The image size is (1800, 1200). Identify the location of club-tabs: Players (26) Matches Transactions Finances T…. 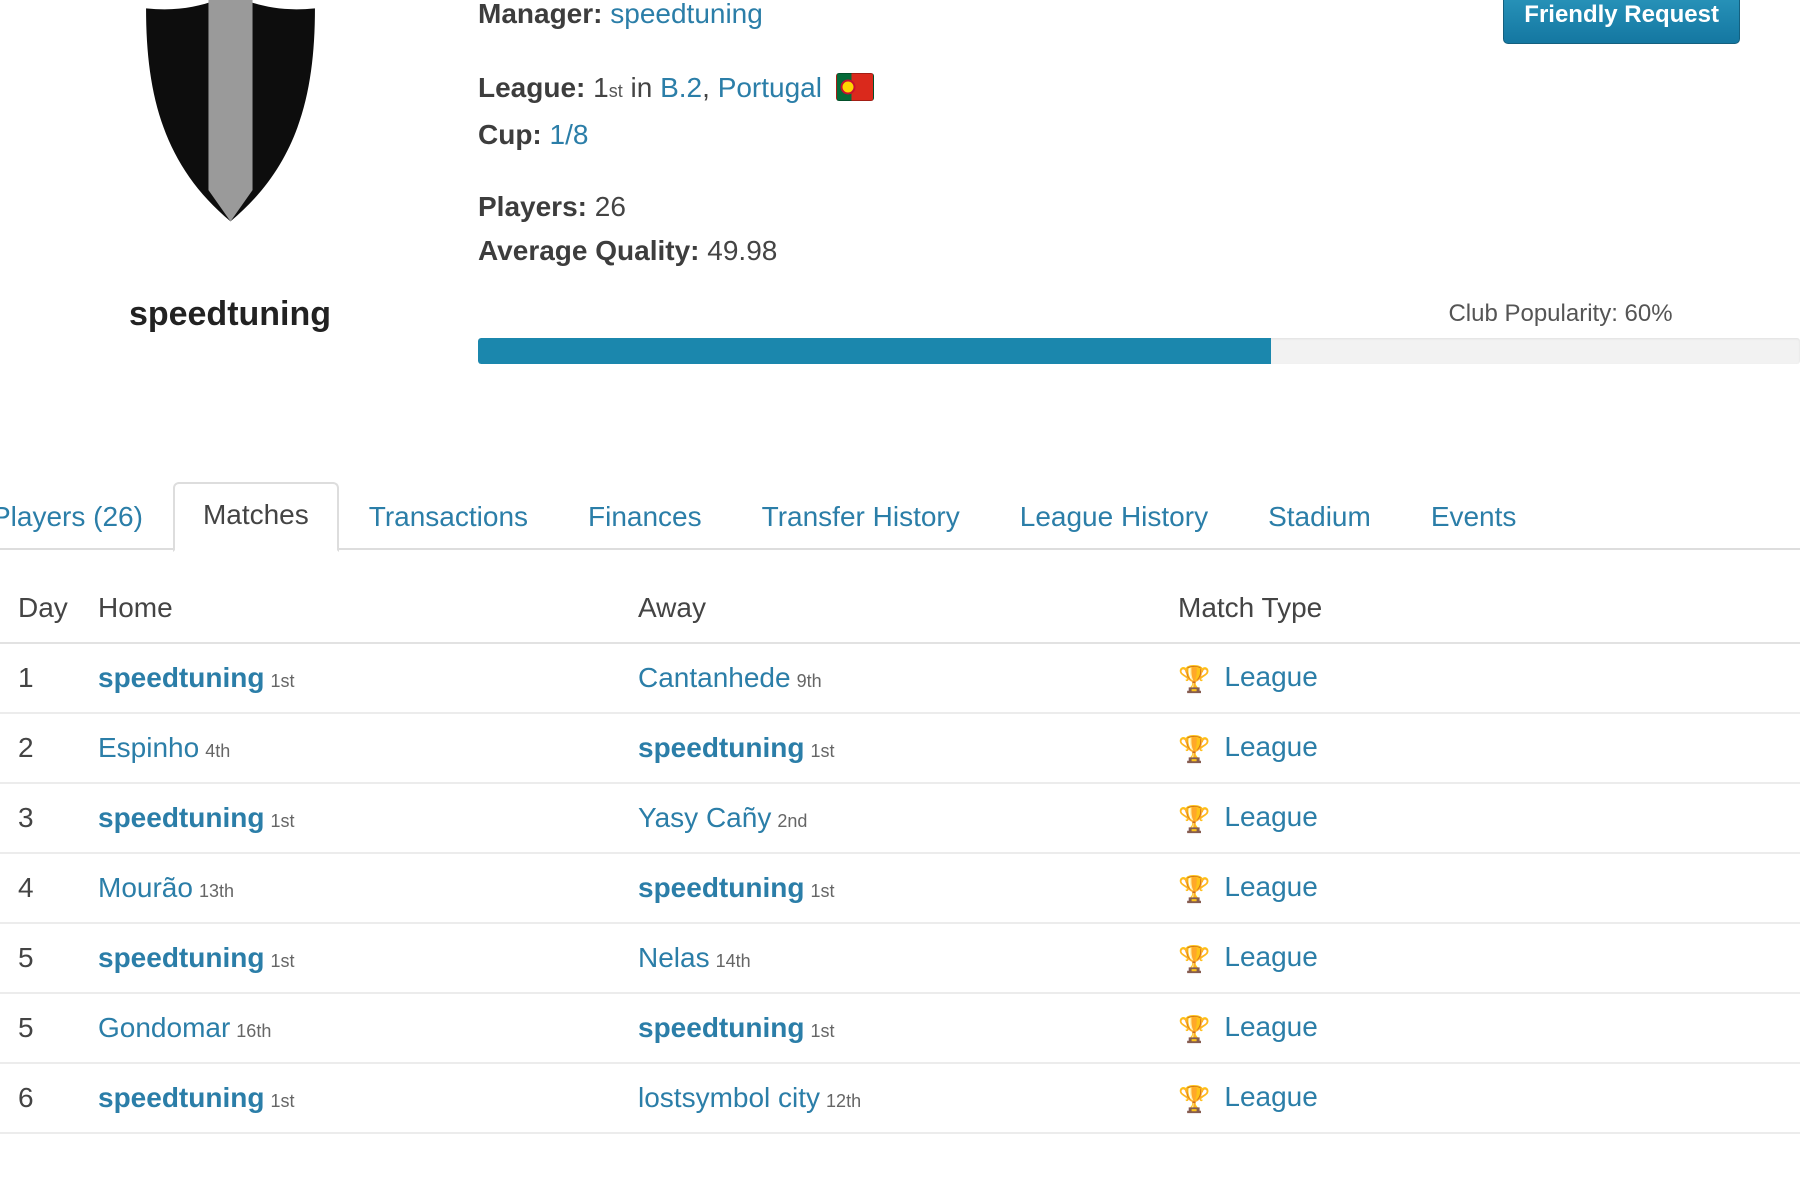
(900, 515).